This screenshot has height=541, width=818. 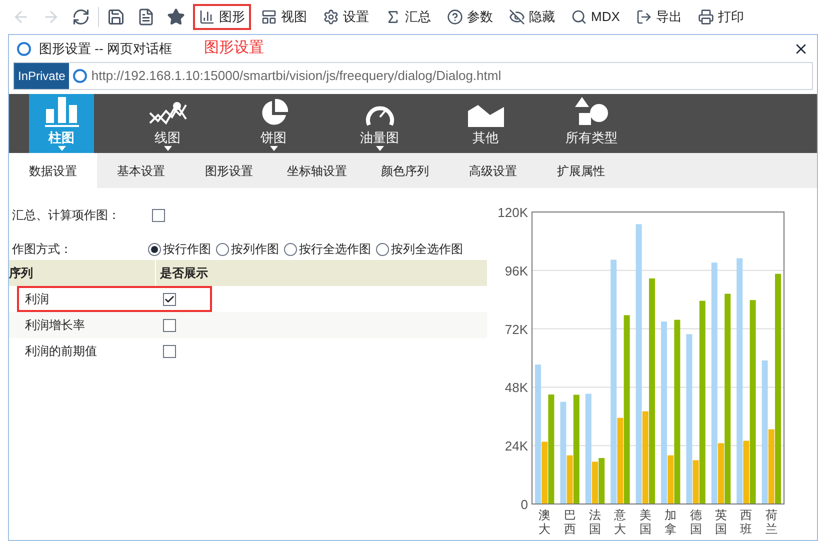 What do you see at coordinates (470, 17) in the screenshot?
I see `toolbar-button: 参数` at bounding box center [470, 17].